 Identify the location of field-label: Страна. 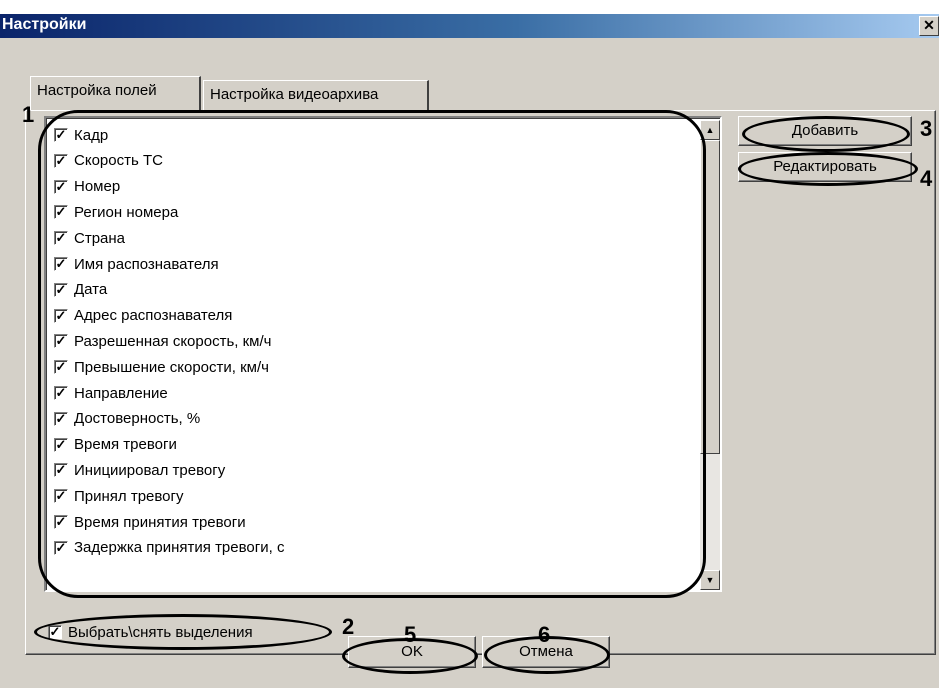
(100, 238).